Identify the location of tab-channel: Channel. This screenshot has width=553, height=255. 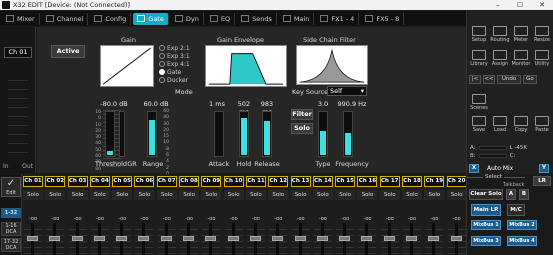
(65, 18).